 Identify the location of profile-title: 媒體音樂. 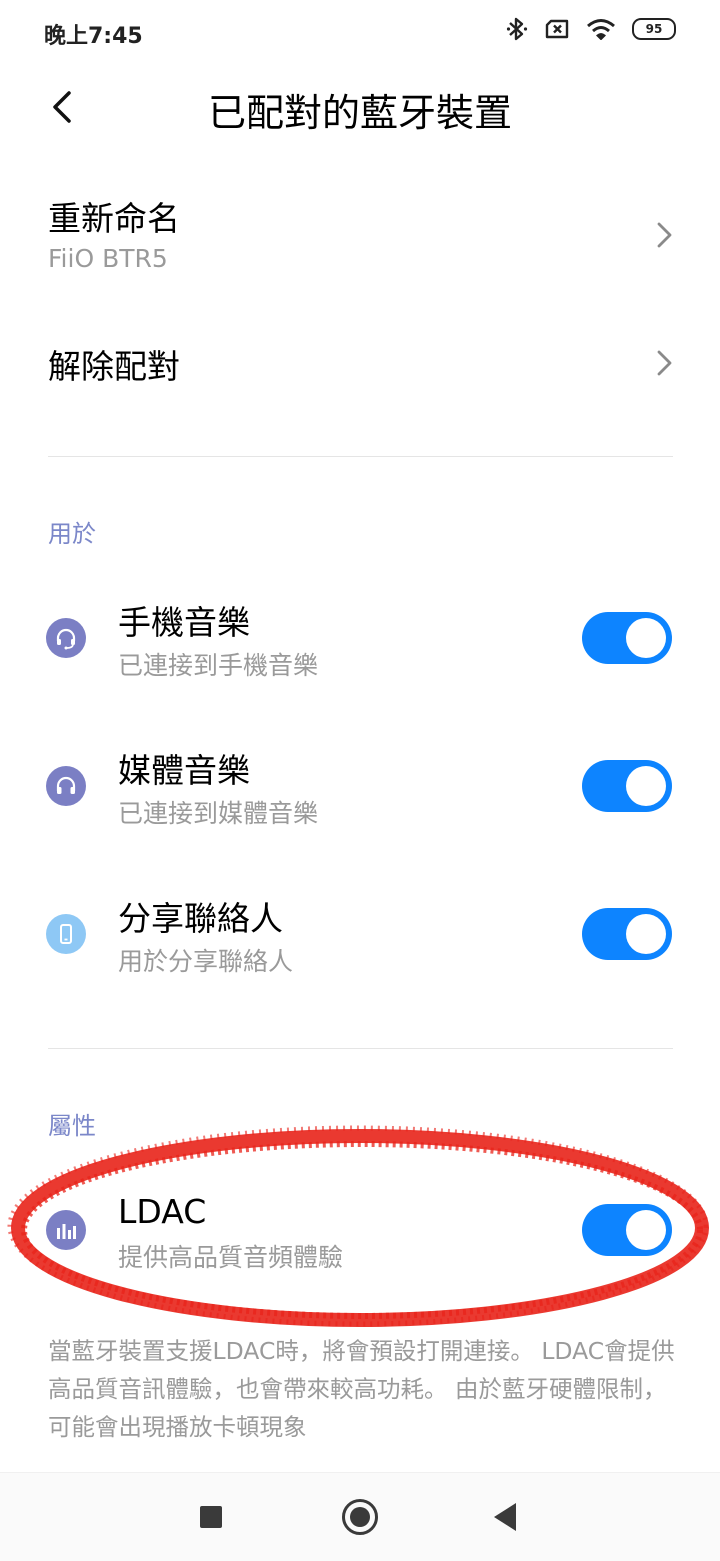
(184, 770).